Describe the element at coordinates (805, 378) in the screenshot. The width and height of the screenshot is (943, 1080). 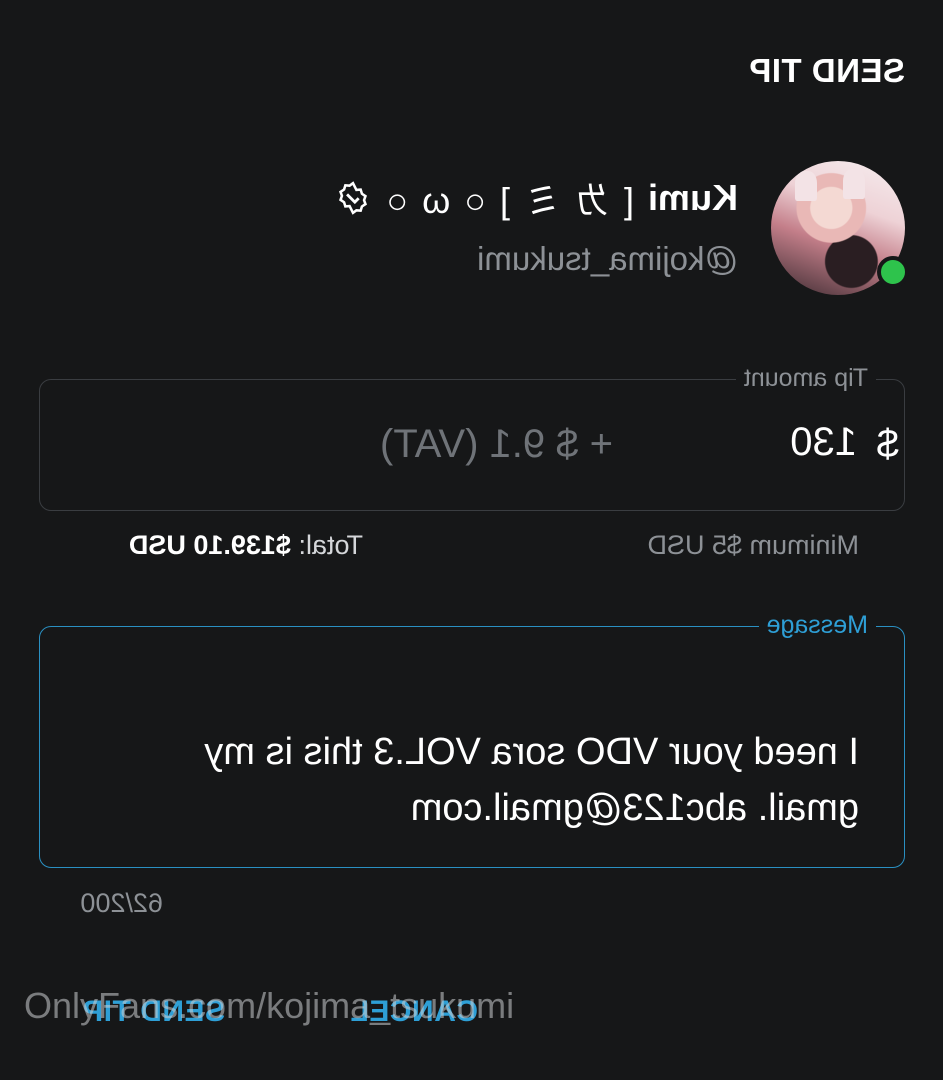
I see `tip-amount-label: Tip amount` at that location.